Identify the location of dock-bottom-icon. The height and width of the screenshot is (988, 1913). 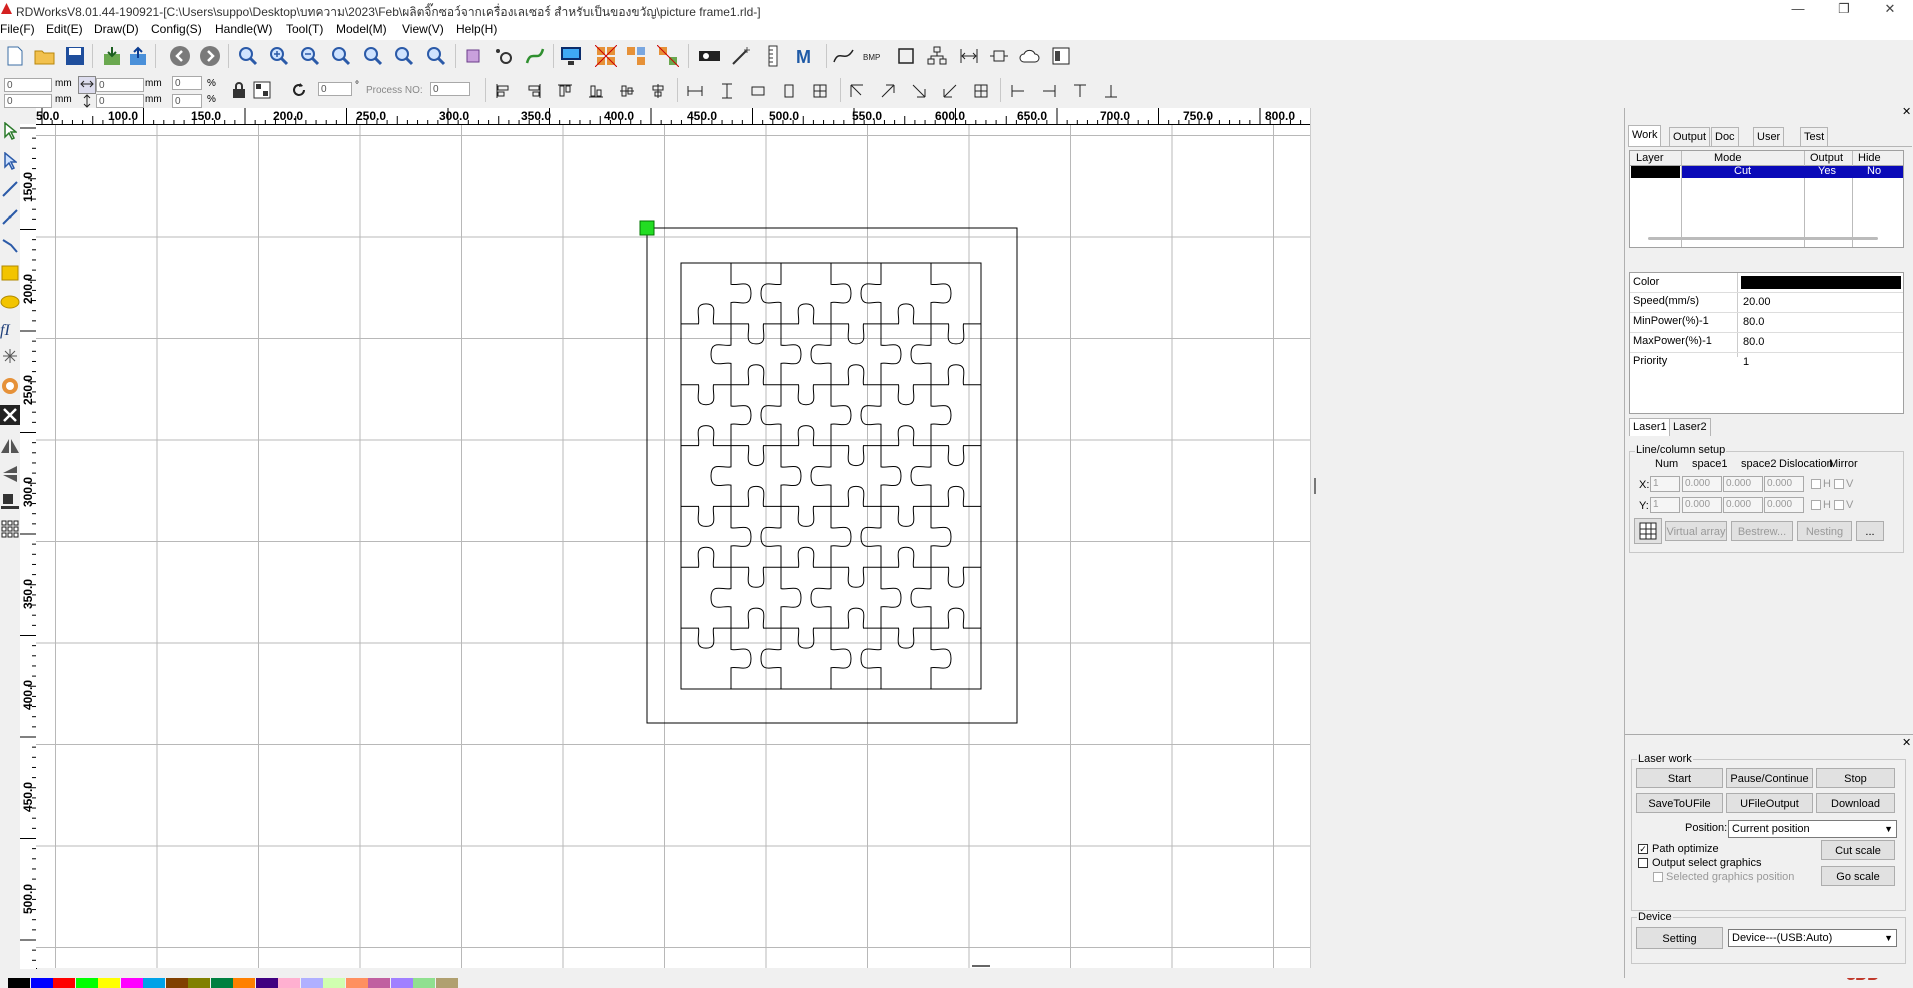
(1111, 91).